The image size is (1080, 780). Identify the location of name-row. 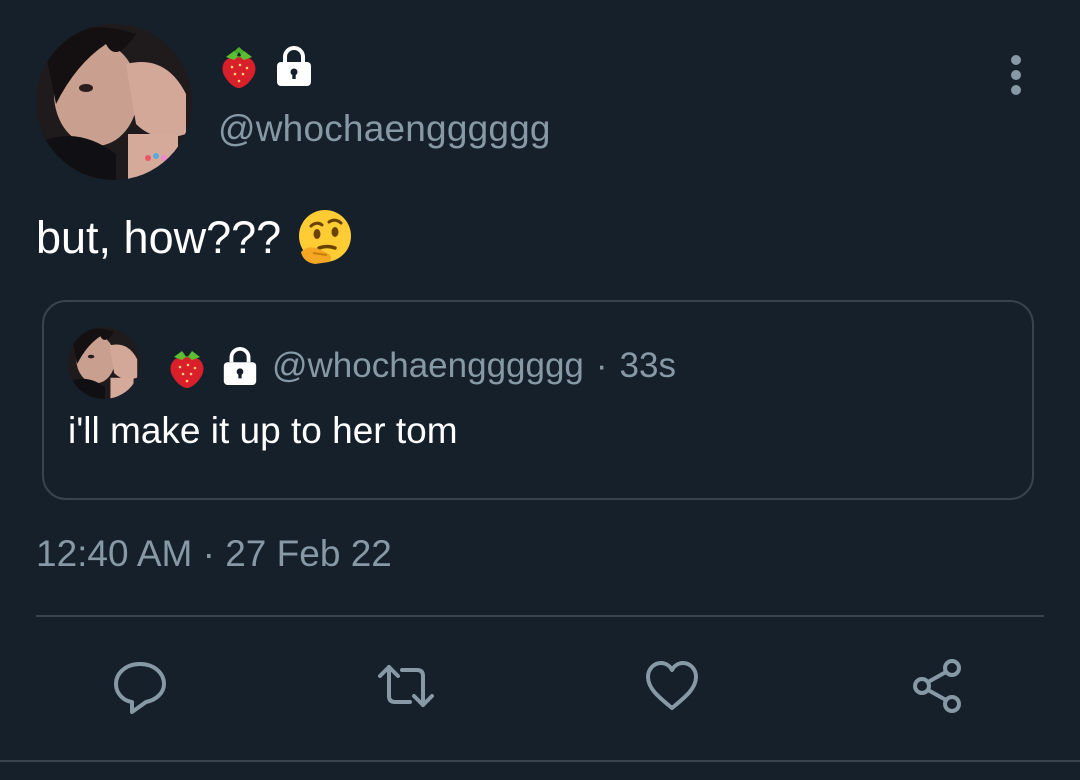
(266, 66).